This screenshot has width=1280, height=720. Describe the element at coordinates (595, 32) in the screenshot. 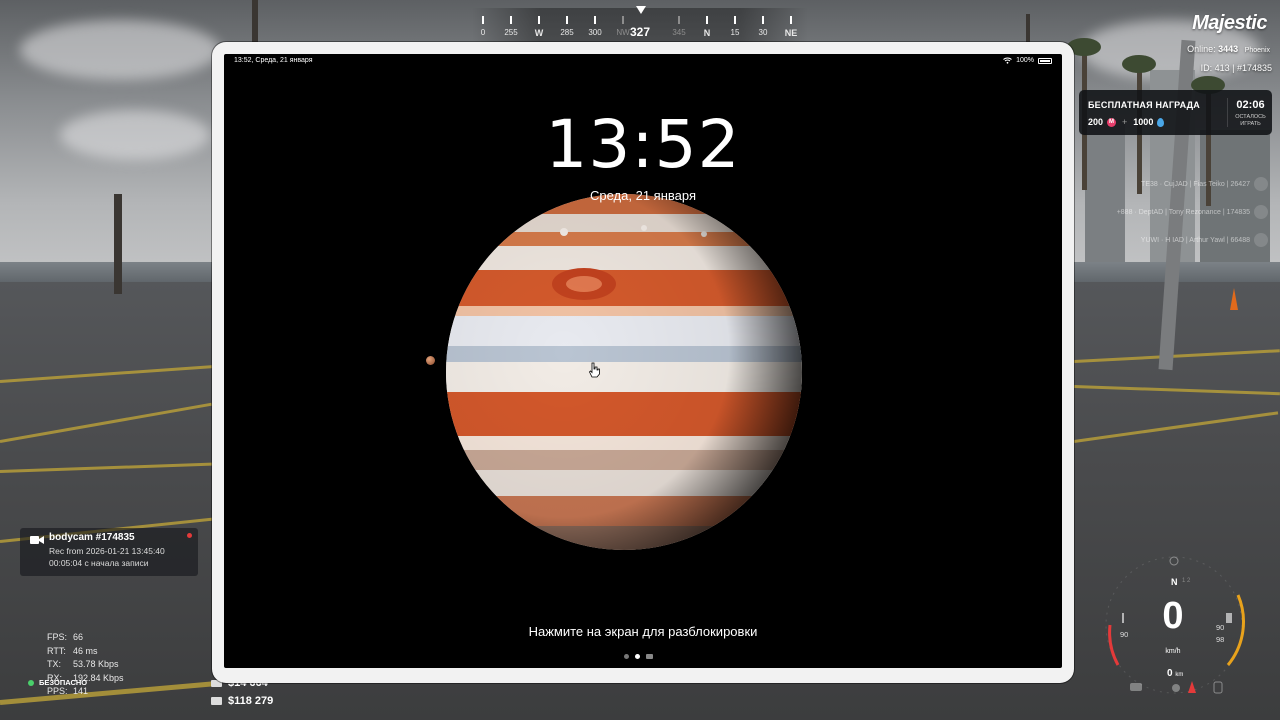

I see `compass-label: 300` at that location.